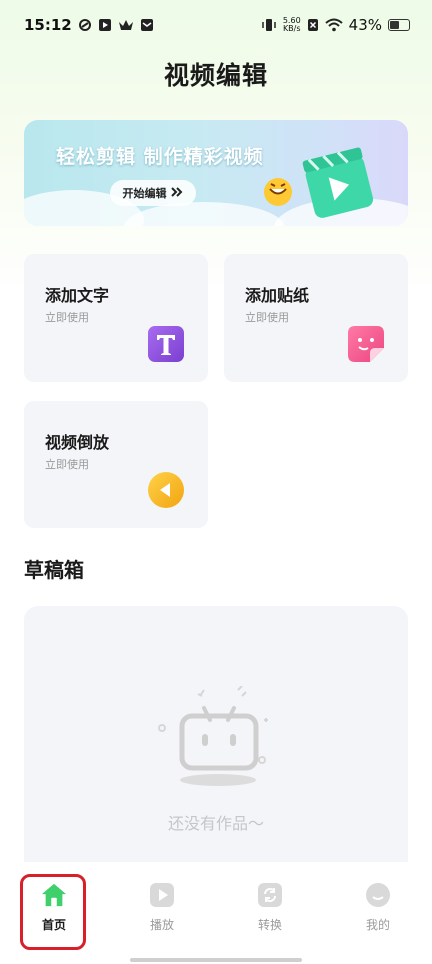 The image size is (432, 964). I want to click on nav-play: 播放, so click(162, 913).